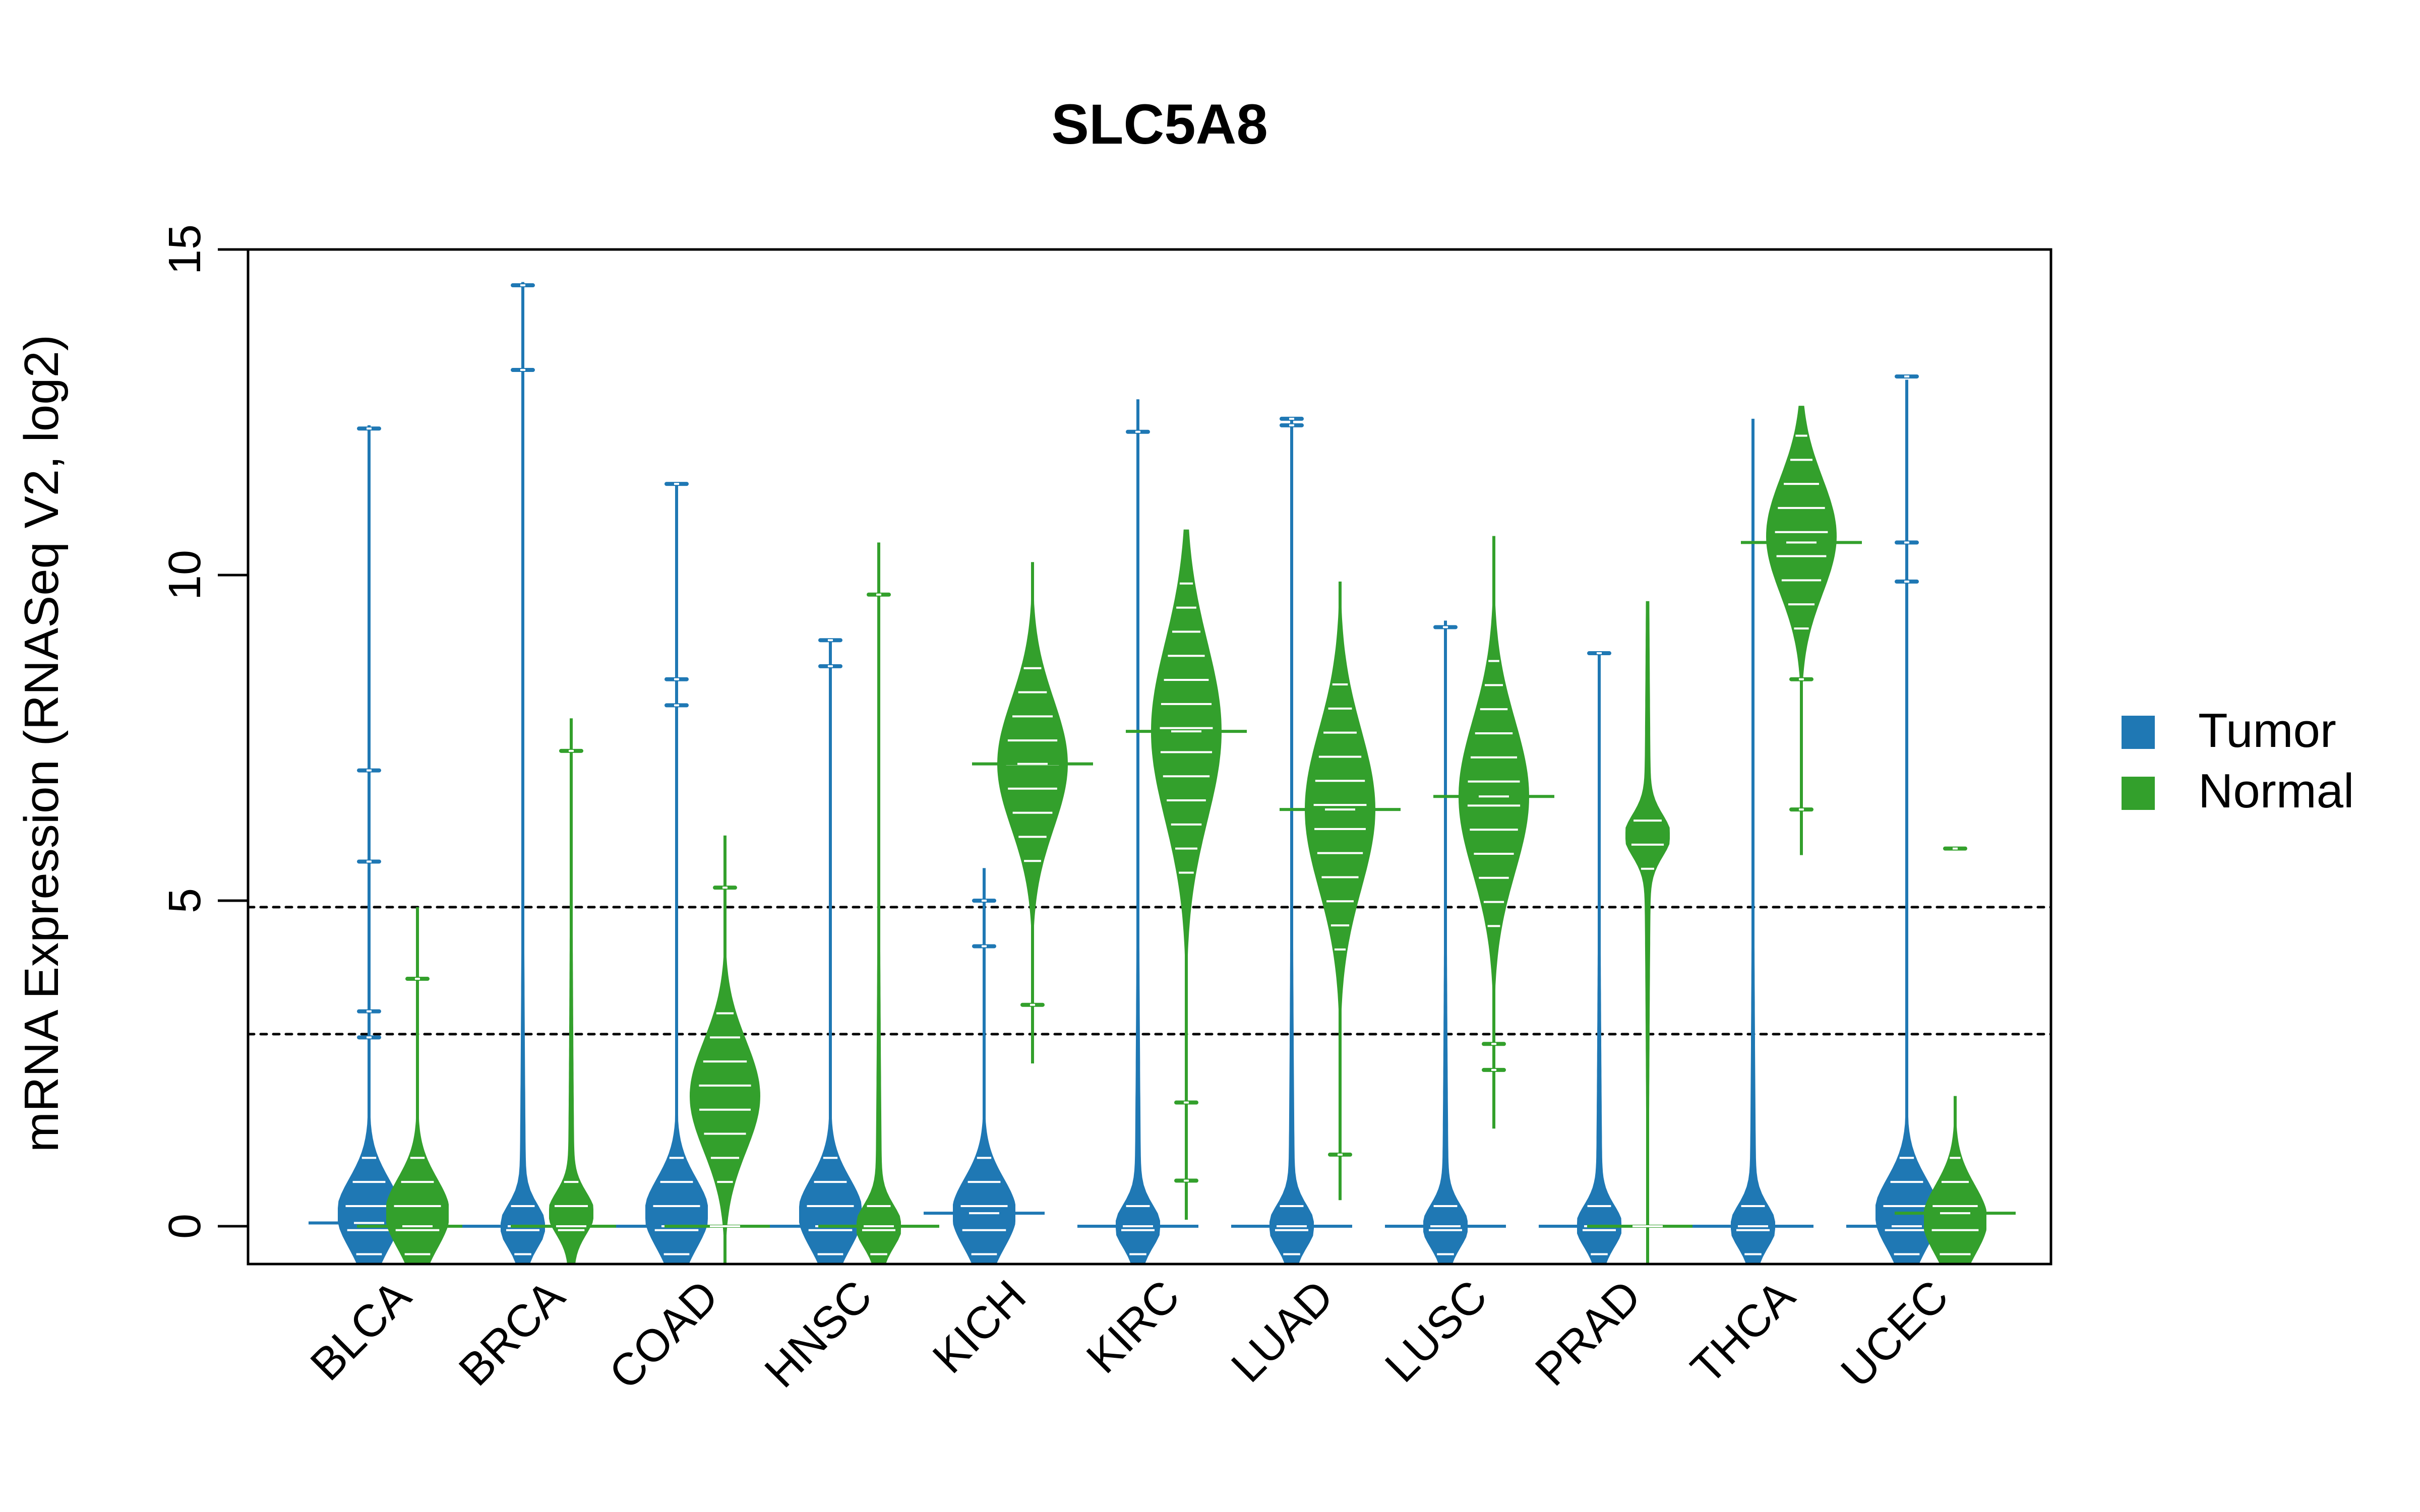 This screenshot has width=2420, height=1512. Describe the element at coordinates (185, 900) in the screenshot. I see `y-tick-label: 5` at that location.